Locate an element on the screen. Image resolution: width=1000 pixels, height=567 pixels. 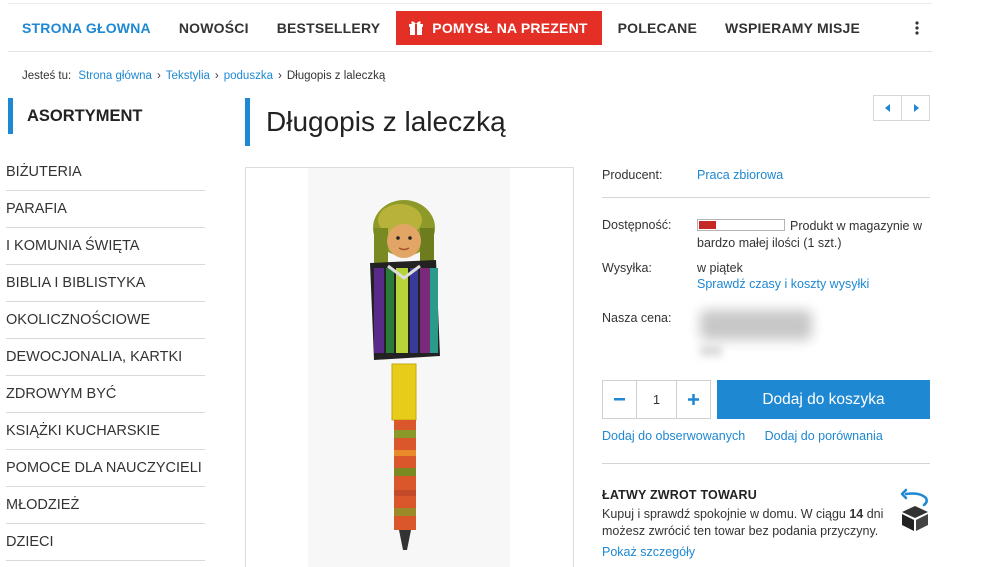
category-item: OKOLICZNOŚCIOWE is located at coordinates (105, 320).